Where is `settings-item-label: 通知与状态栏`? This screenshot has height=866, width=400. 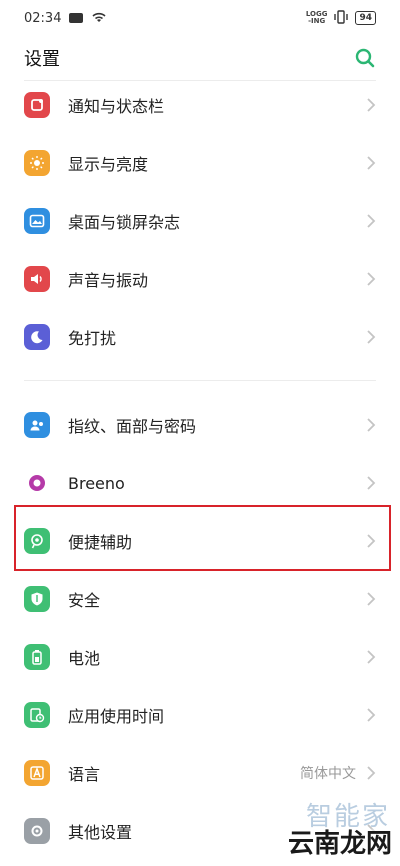
settings-item-label: 通知与状态栏 is located at coordinates (116, 106).